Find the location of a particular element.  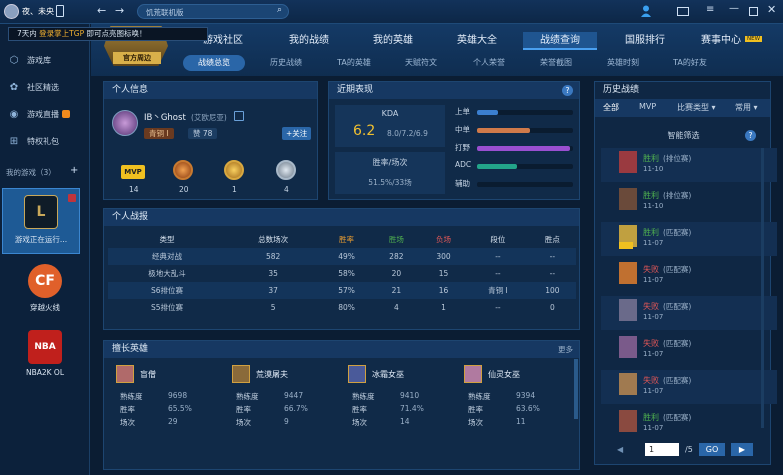

back-arrow-icon: ← is located at coordinates (101, 10).